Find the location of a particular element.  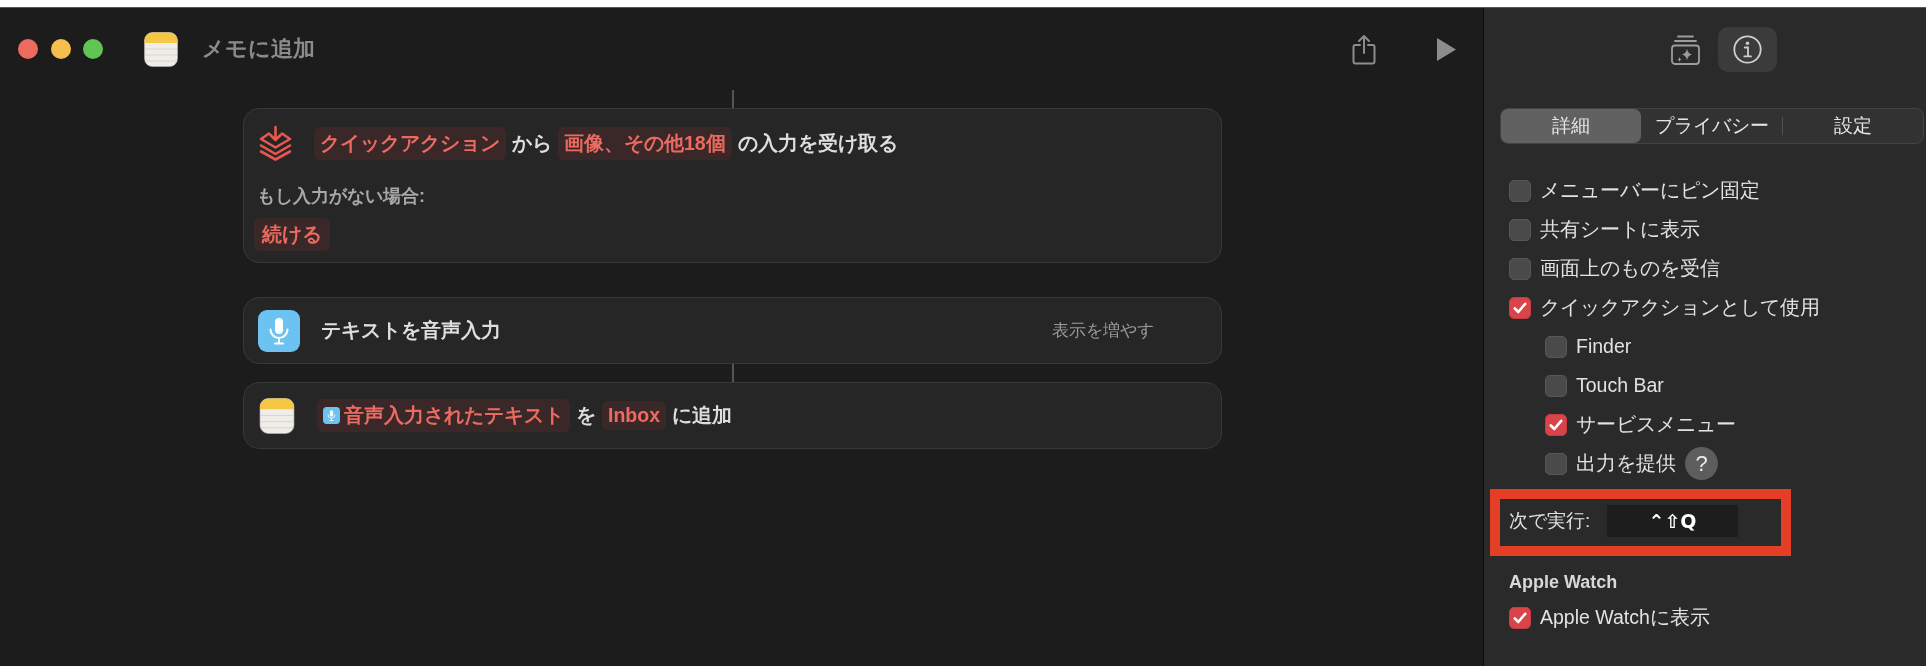

tab: 詳細 is located at coordinates (1571, 126).